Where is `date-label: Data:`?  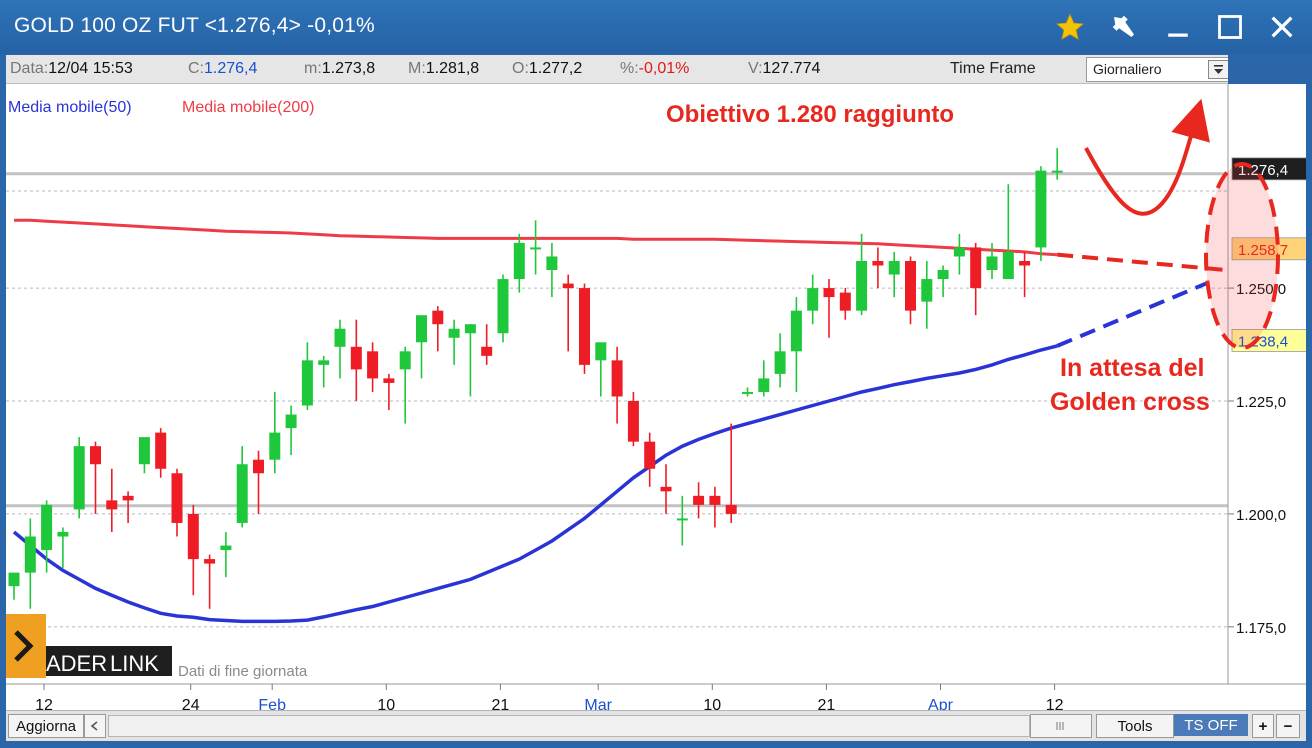 date-label: Data: is located at coordinates (29, 68).